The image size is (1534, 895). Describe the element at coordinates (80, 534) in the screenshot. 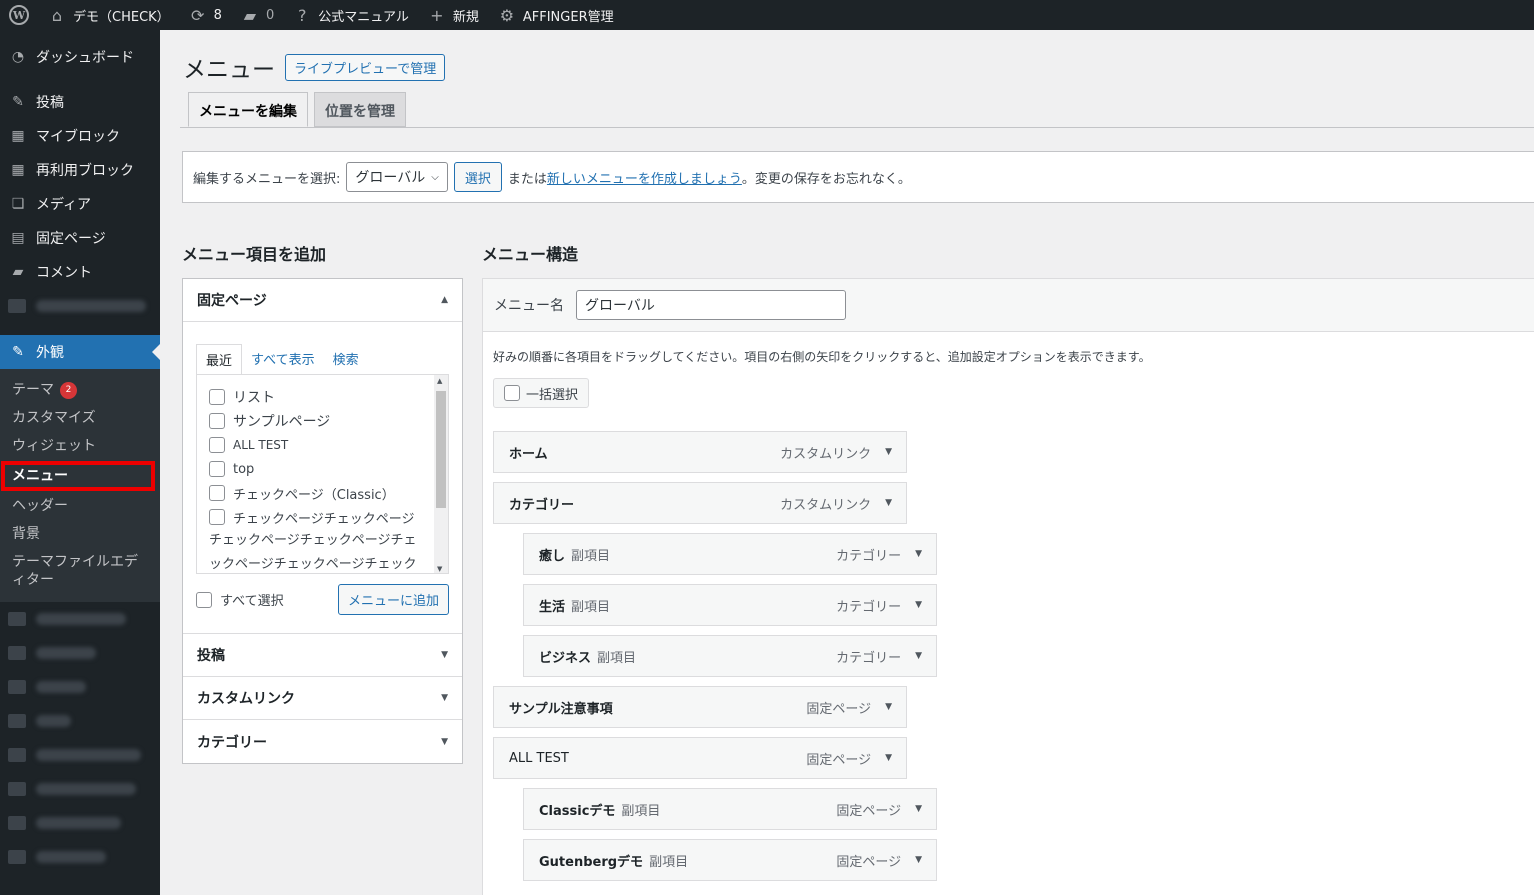

I see `submenu-background: 背景` at that location.